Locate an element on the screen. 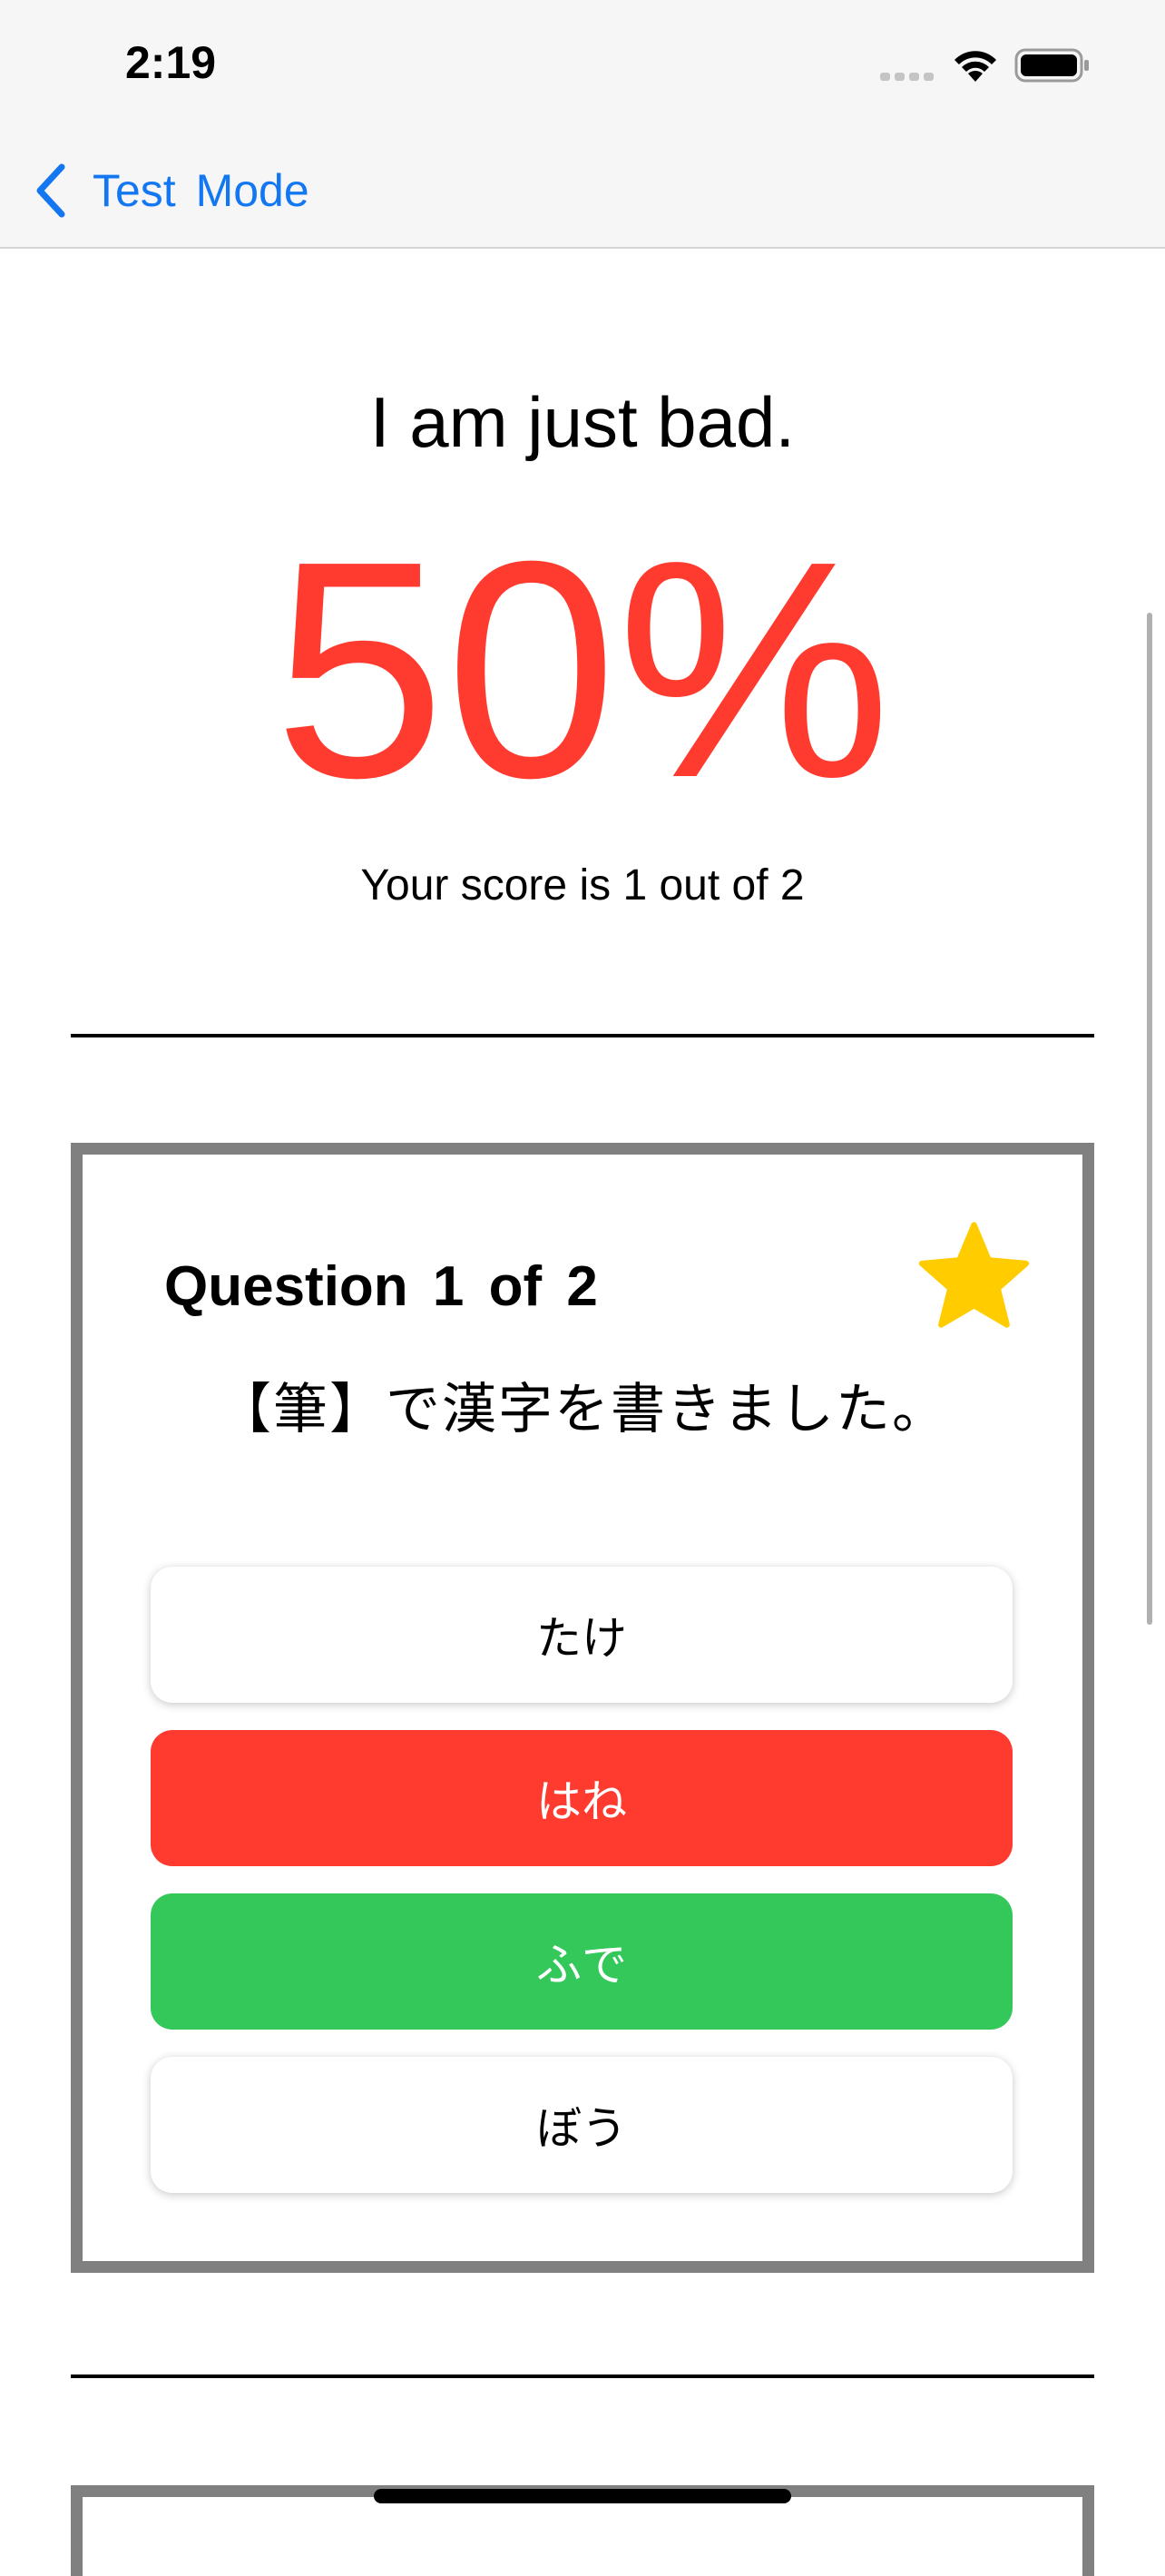 The image size is (1165, 2576). status-time: 2:19 is located at coordinates (171, 62).